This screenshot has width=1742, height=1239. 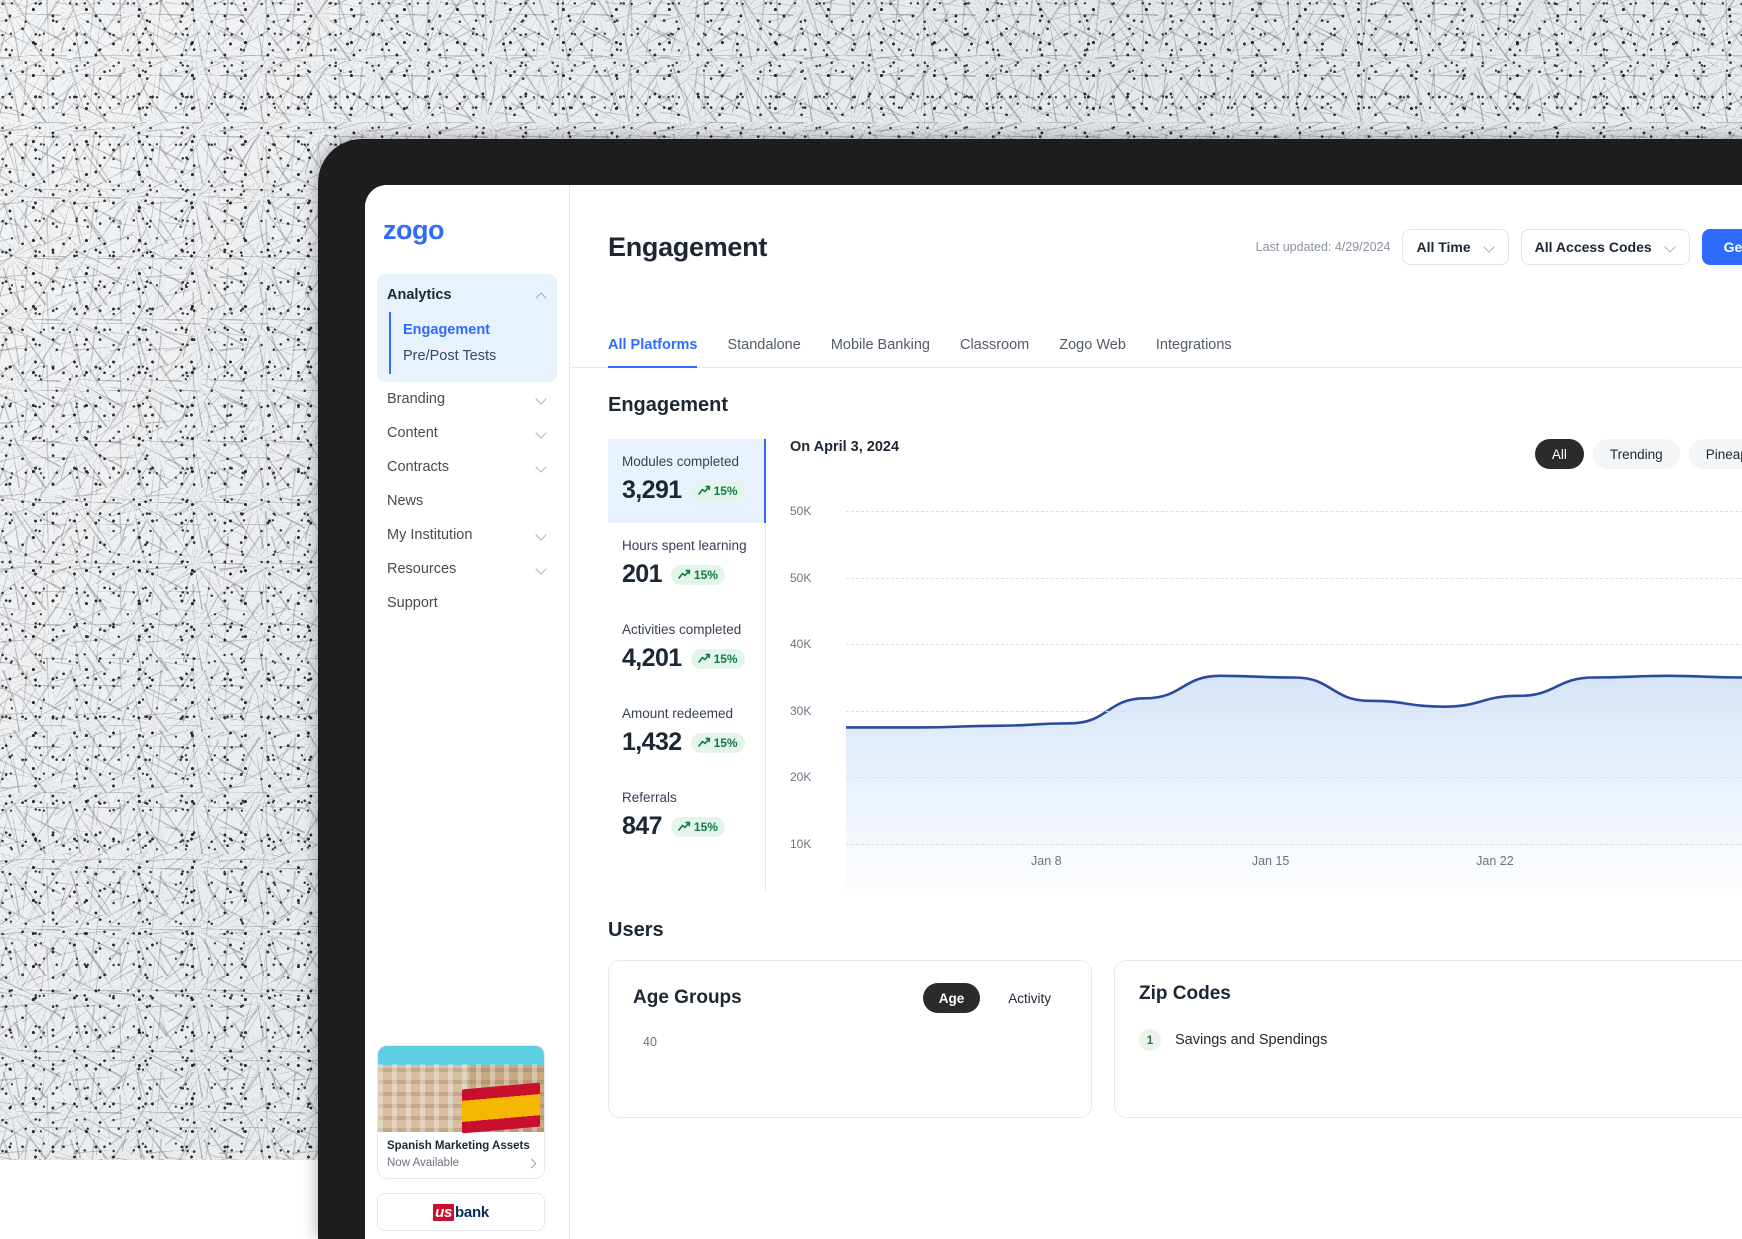 I want to click on sidebar-item-pre-post-tests: Pre/Post Tests, so click(x=480, y=356).